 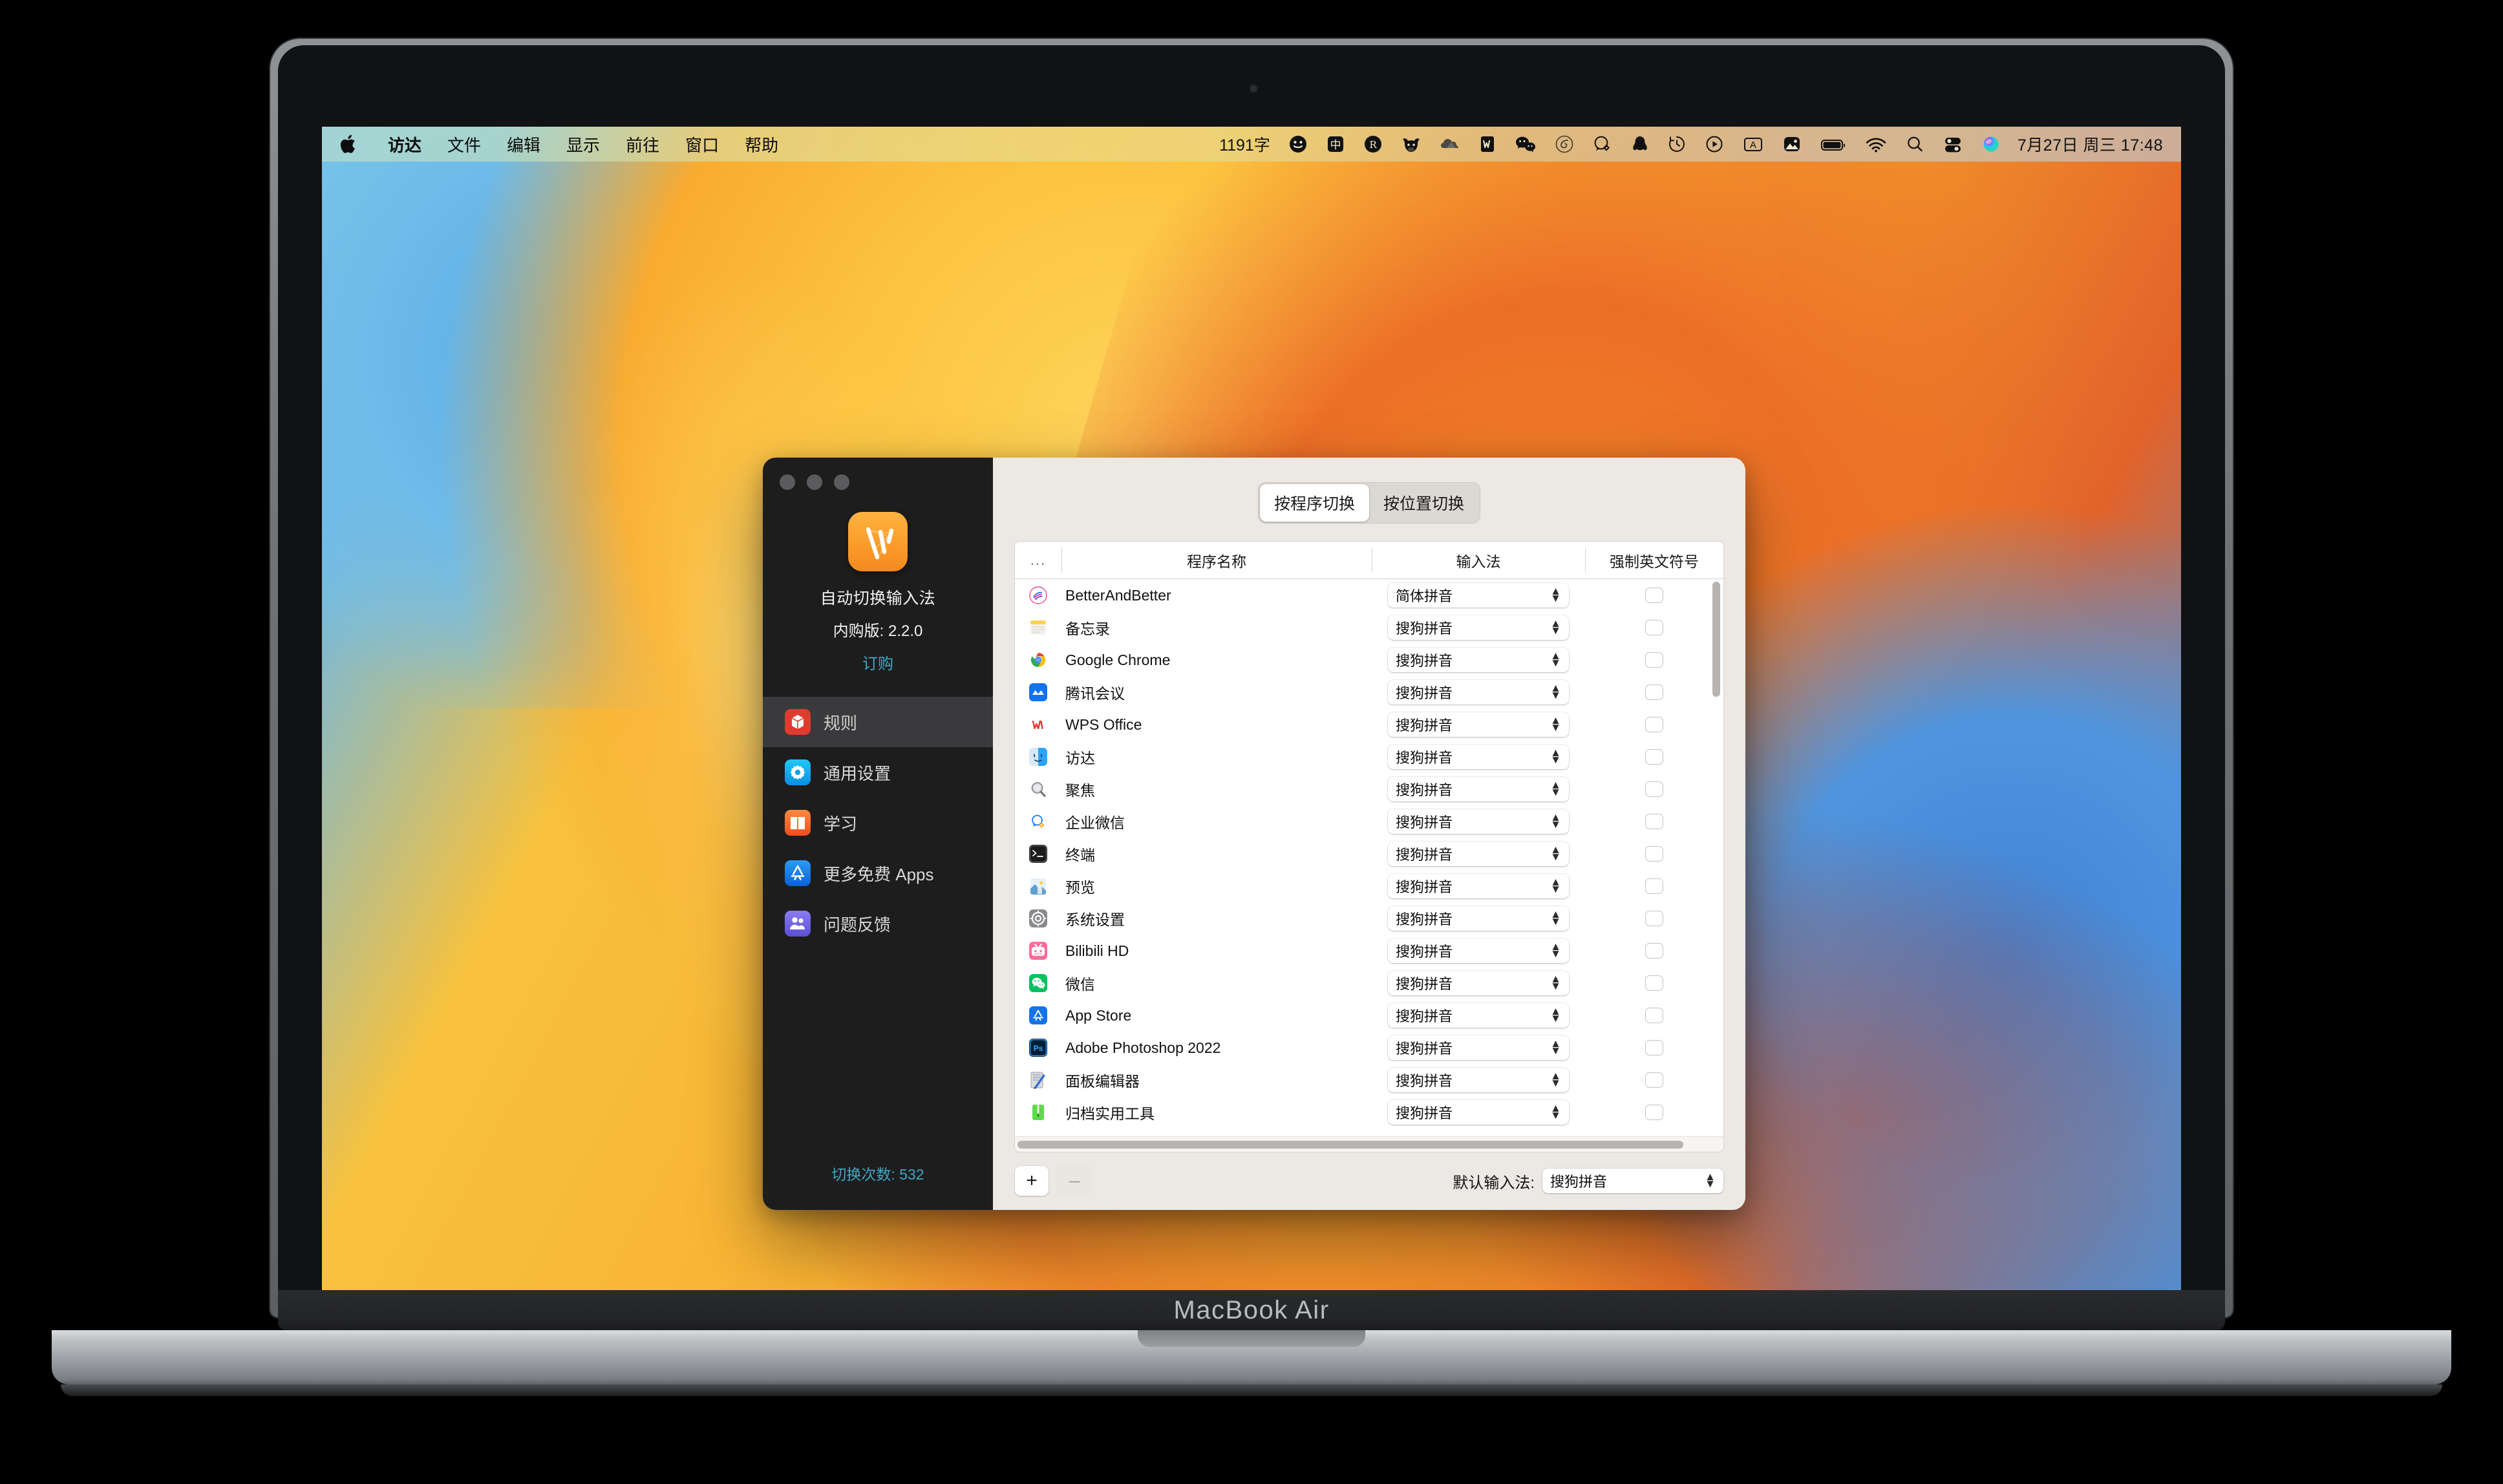 I want to click on ox-head-icon, so click(x=1411, y=145).